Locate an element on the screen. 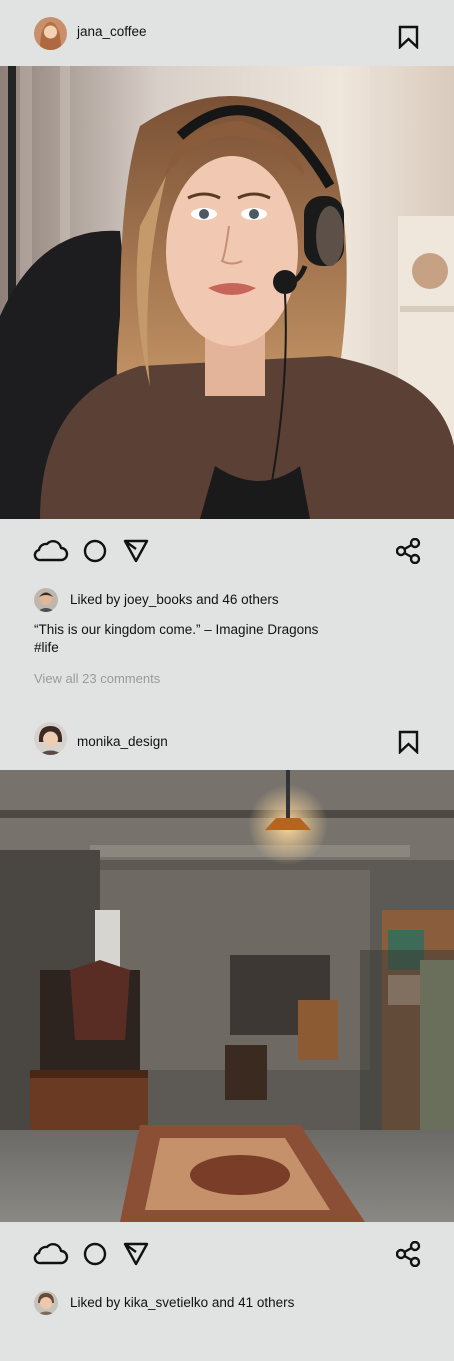 The height and width of the screenshot is (1361, 454). hashtag: #life is located at coordinates (234, 648).